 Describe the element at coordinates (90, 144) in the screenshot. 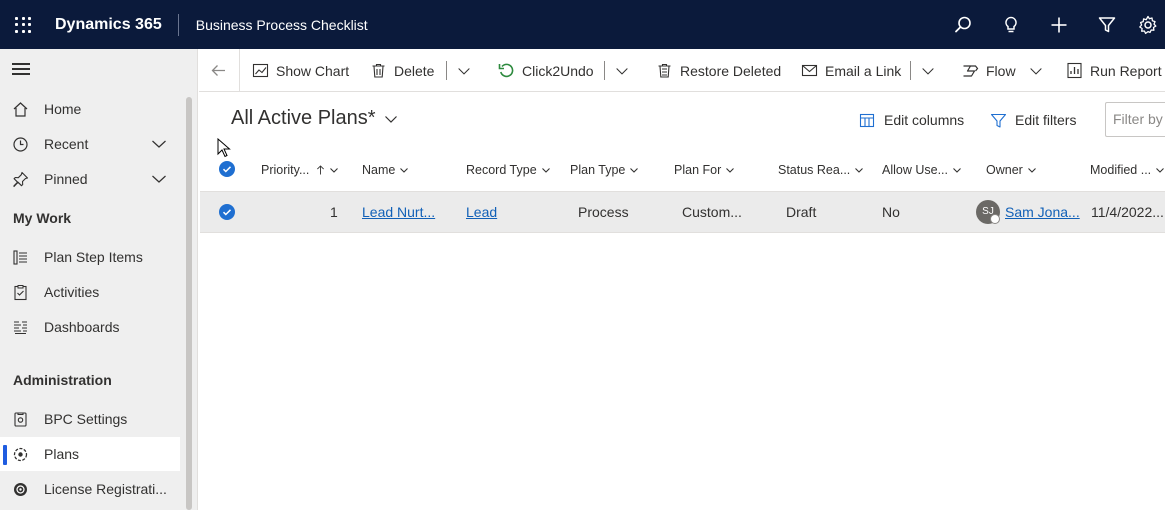

I see `sidebar-item-recent: Recent` at that location.